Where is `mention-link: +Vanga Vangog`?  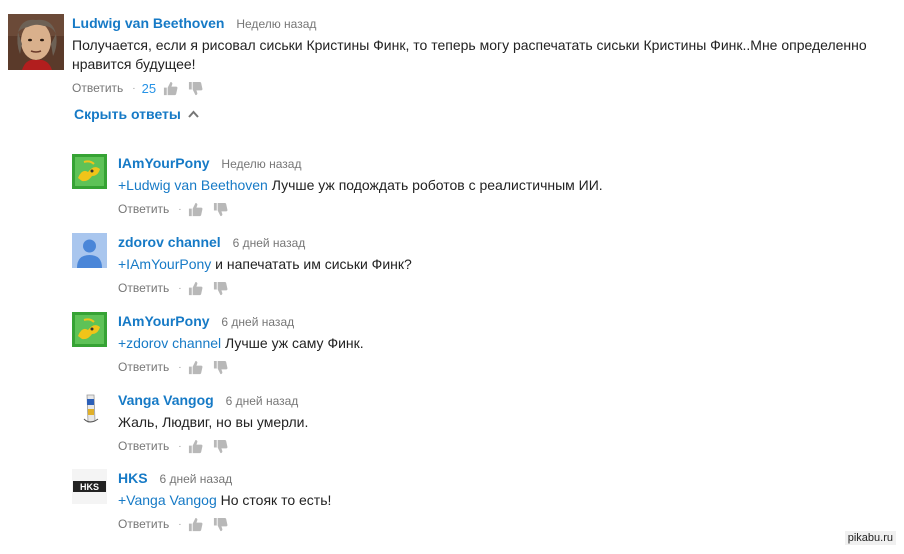
mention-link: +Vanga Vangog is located at coordinates (167, 500).